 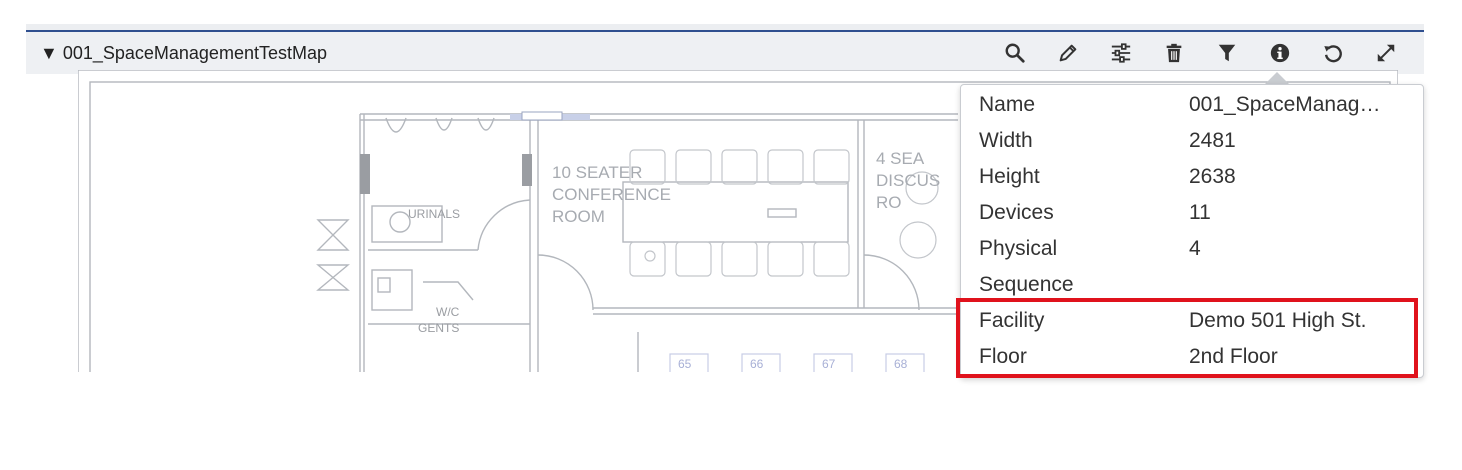 I want to click on floorplan-label-wc-gents-1: W/C, so click(x=448, y=312).